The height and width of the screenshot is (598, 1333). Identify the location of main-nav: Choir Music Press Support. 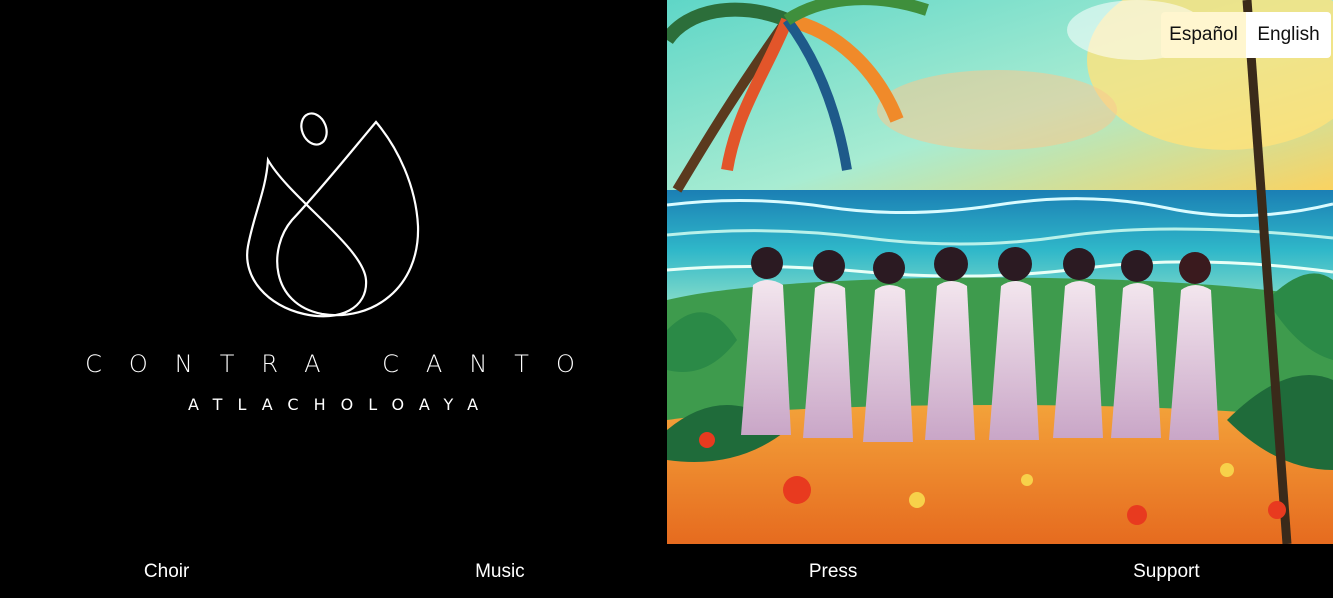
(666, 571).